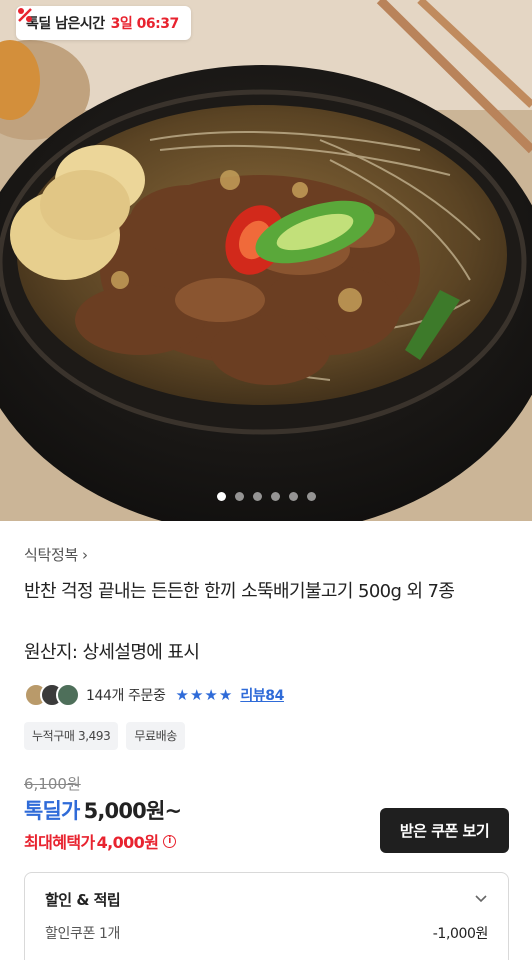  I want to click on info-icon: i, so click(170, 841).